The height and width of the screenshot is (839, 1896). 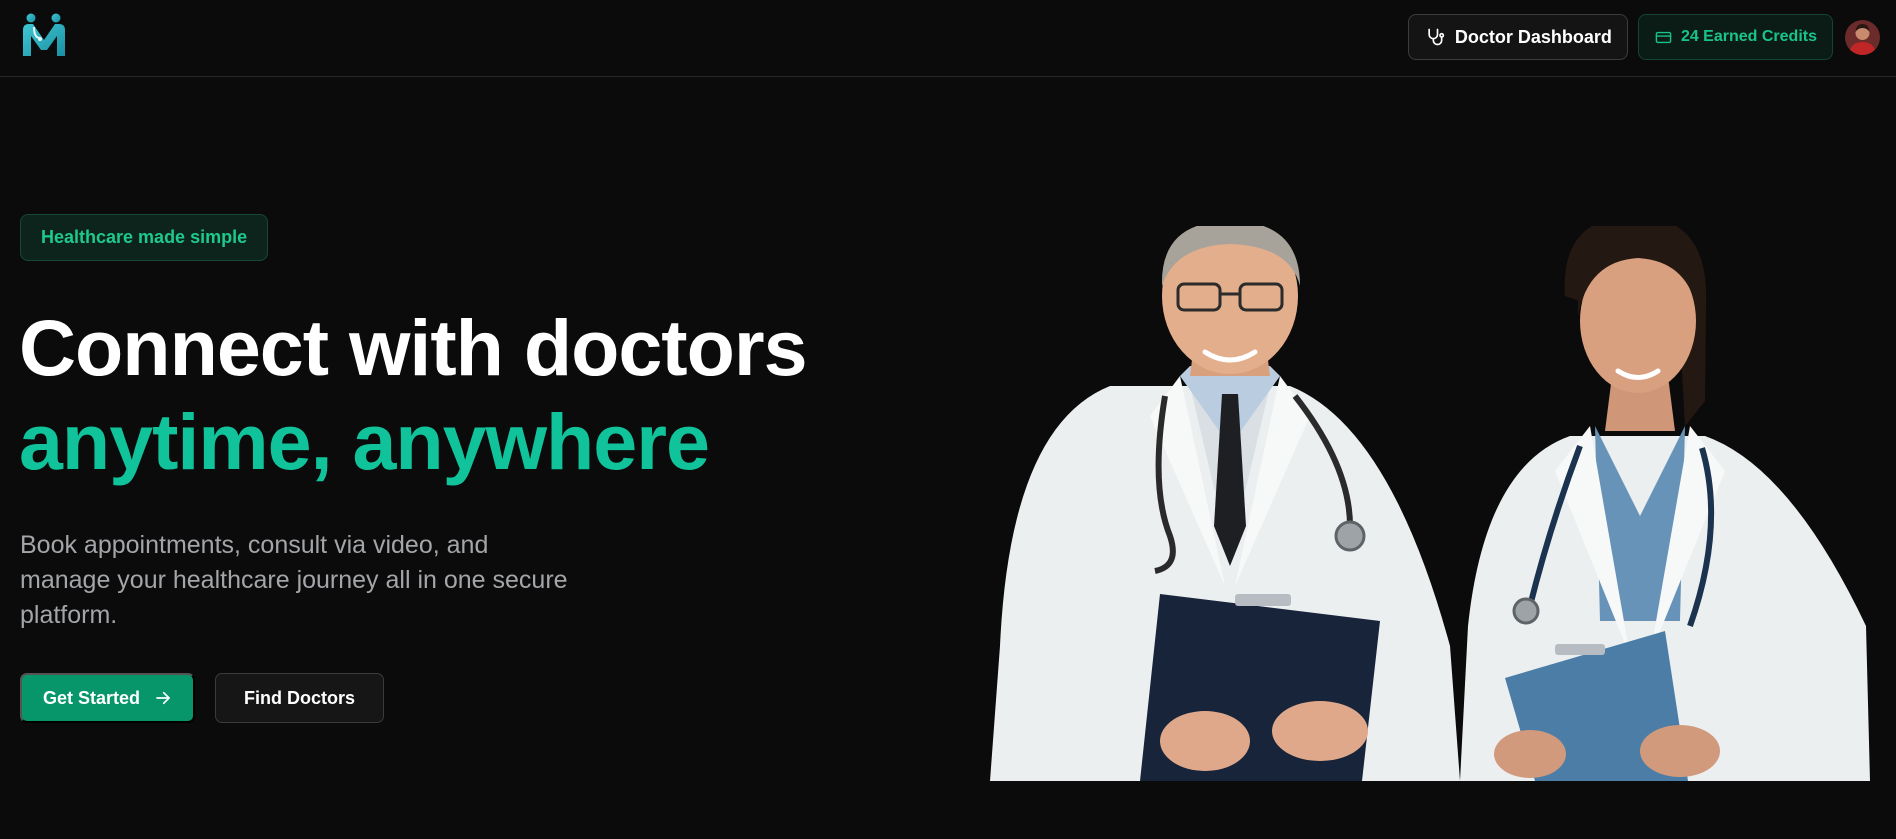 What do you see at coordinates (163, 698) in the screenshot?
I see `arrow-right-icon` at bounding box center [163, 698].